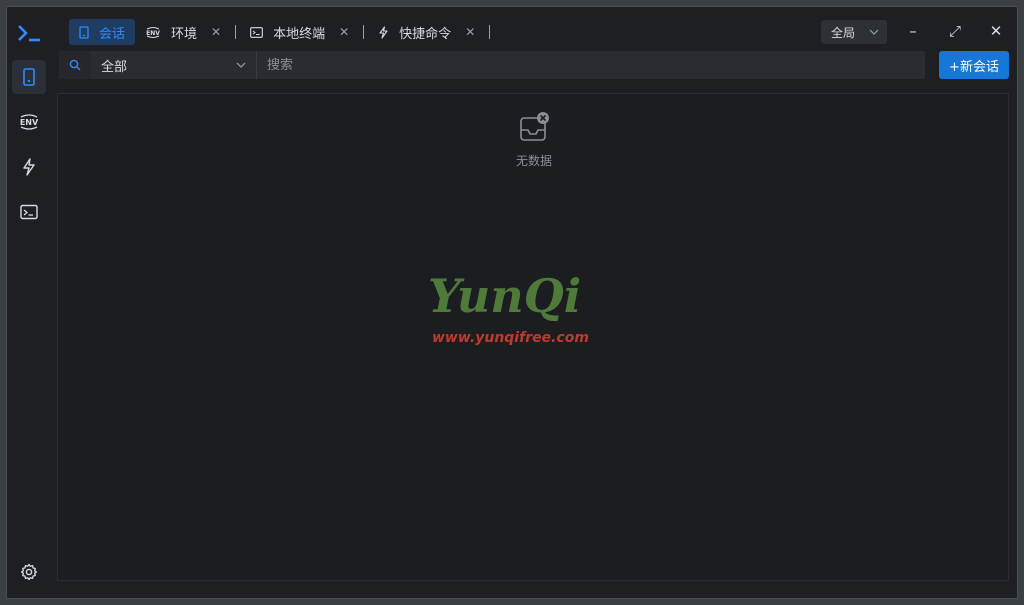  Describe the element at coordinates (114, 67) in the screenshot. I see `filter-value: 全部` at that location.